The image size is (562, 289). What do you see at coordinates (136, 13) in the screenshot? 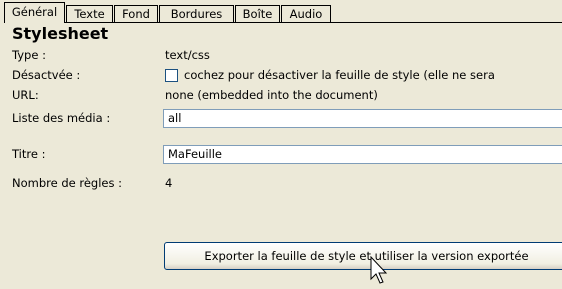
I see `tab-fond: Fond` at bounding box center [136, 13].